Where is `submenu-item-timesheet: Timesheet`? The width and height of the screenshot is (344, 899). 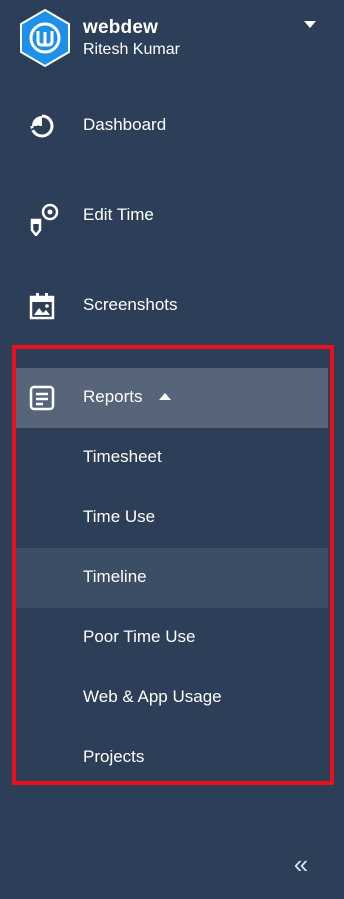 submenu-item-timesheet: Timesheet is located at coordinates (172, 458).